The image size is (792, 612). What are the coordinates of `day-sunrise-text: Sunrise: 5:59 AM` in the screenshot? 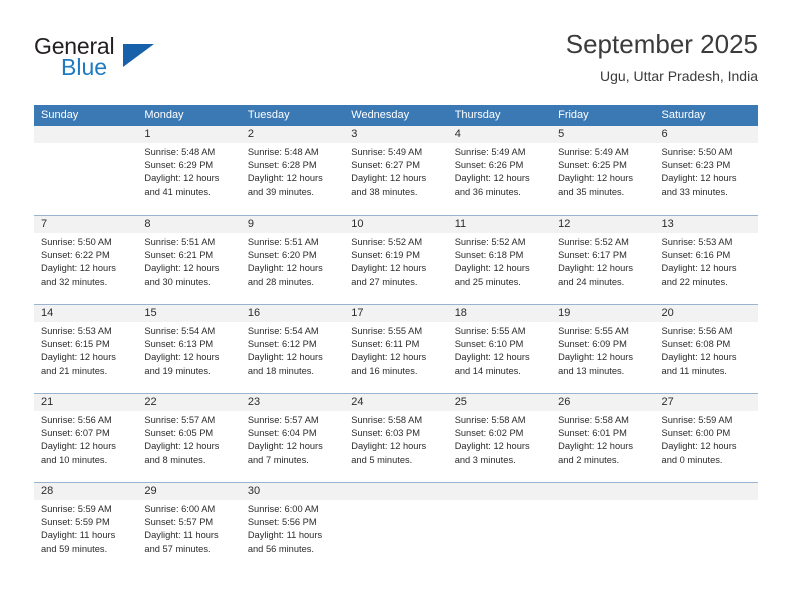 It's located at (76, 509).